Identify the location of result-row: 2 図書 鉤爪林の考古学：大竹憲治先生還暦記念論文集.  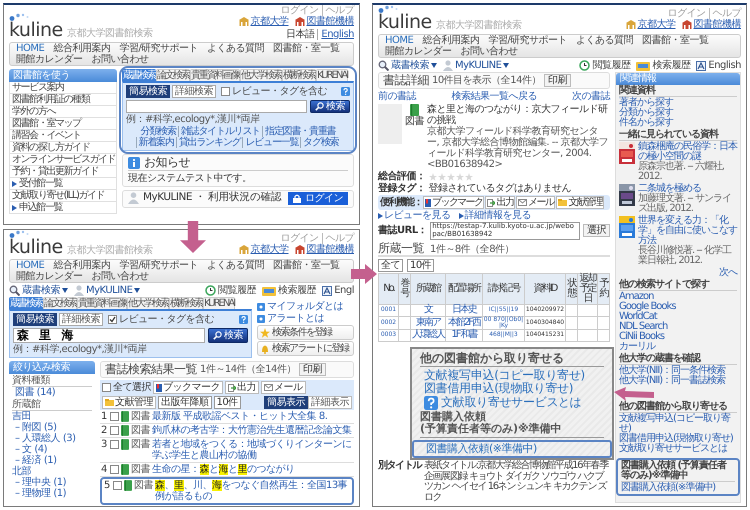
(227, 431).